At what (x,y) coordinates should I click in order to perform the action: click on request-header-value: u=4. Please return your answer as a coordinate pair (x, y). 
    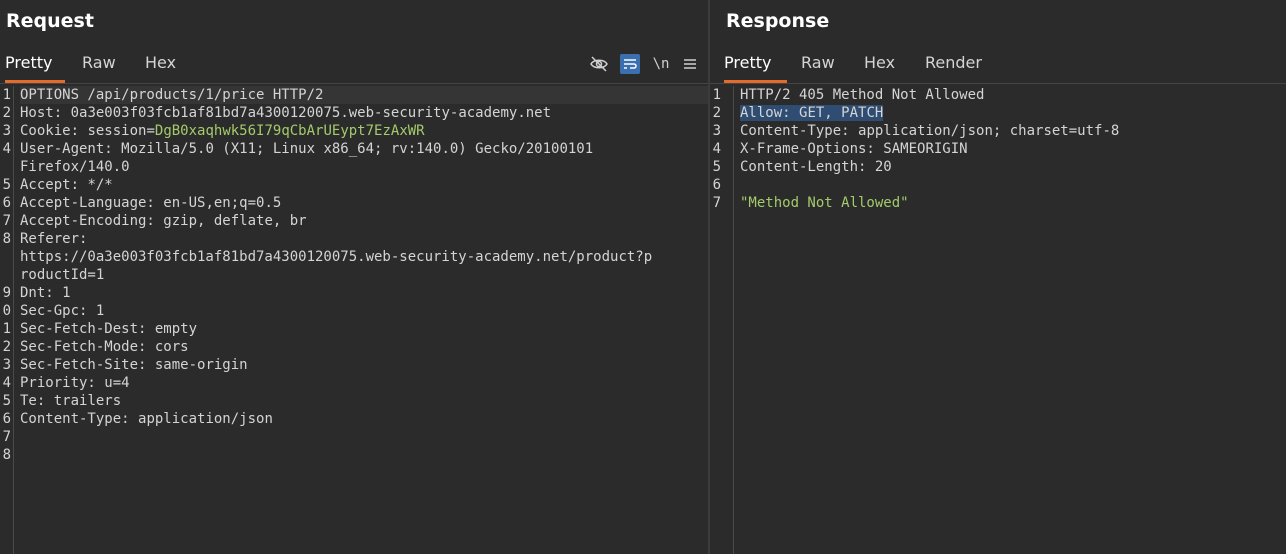
    Looking at the image, I should click on (117, 383).